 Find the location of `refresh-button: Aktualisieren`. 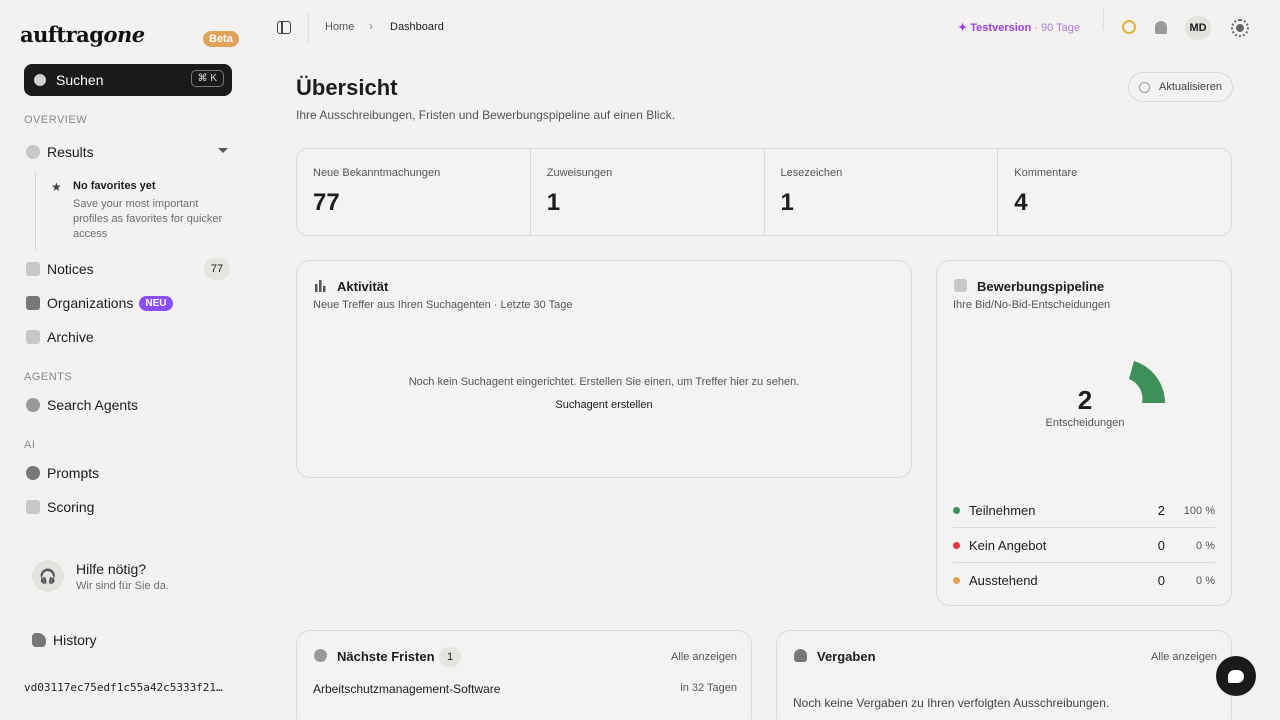

refresh-button: Aktualisieren is located at coordinates (1180, 87).